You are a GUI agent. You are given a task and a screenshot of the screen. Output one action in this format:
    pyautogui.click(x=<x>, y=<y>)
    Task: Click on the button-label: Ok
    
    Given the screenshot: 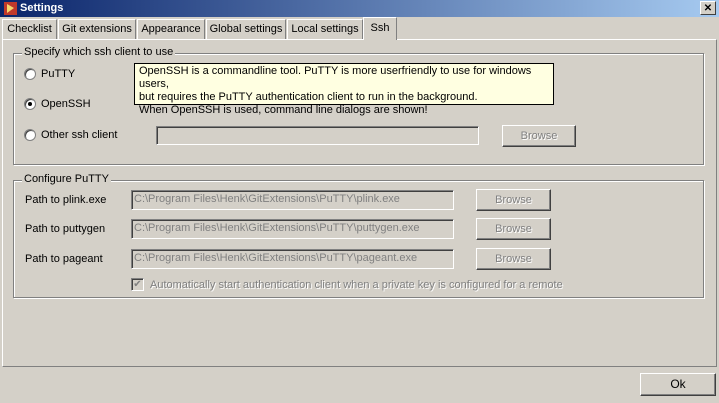 What is the action you would take?
    pyautogui.click(x=678, y=384)
    